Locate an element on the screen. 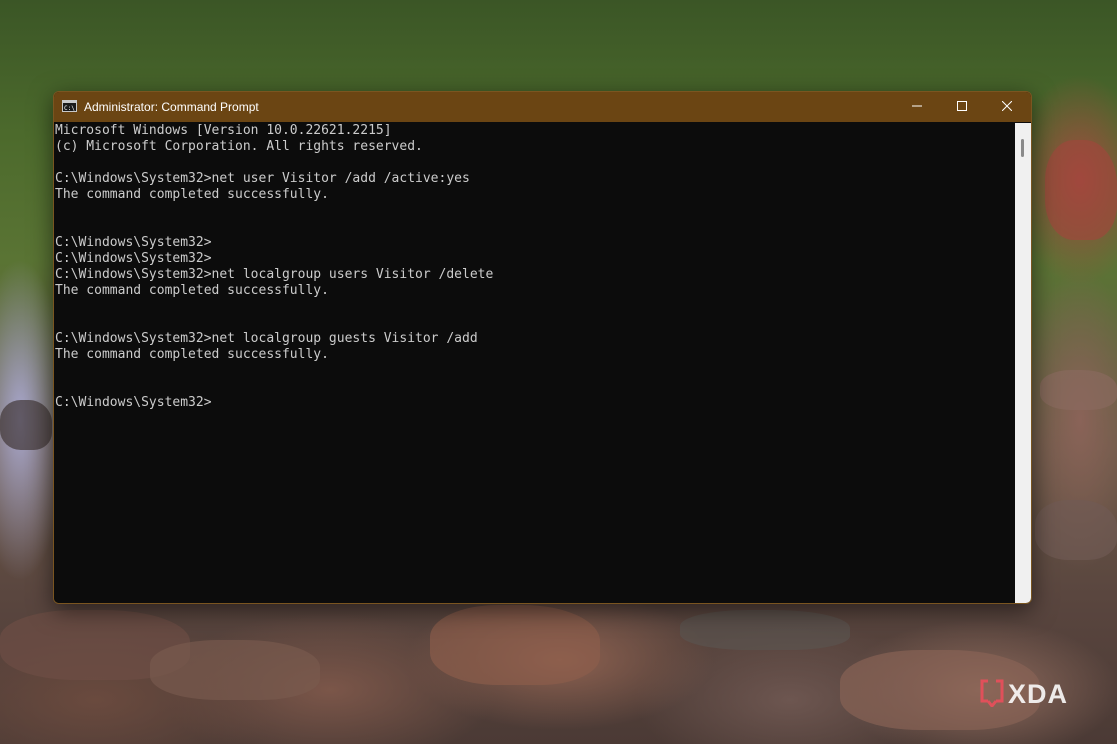 The width and height of the screenshot is (1117, 744). close-icon is located at coordinates (1007, 107).